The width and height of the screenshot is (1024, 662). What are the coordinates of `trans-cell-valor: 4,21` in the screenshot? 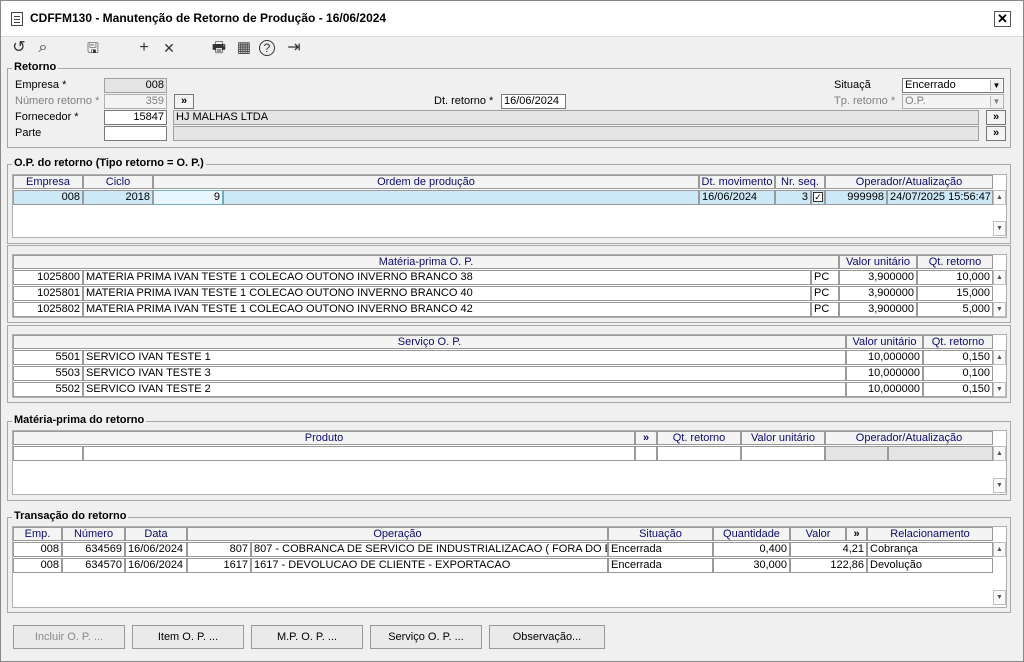 It's located at (828, 549).